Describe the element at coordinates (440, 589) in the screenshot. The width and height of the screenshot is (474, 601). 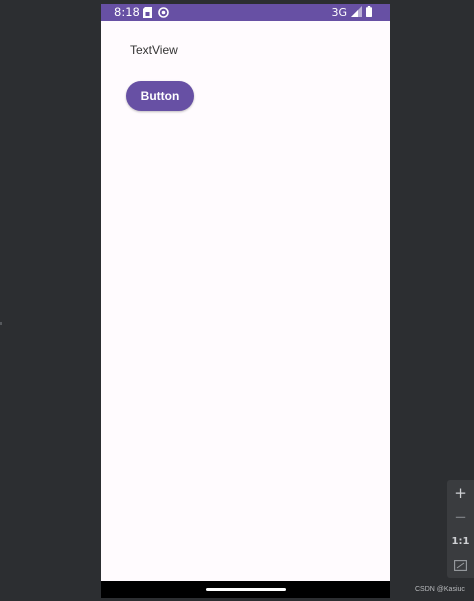
I see `watermark: CSDN @Kasiuc` at that location.